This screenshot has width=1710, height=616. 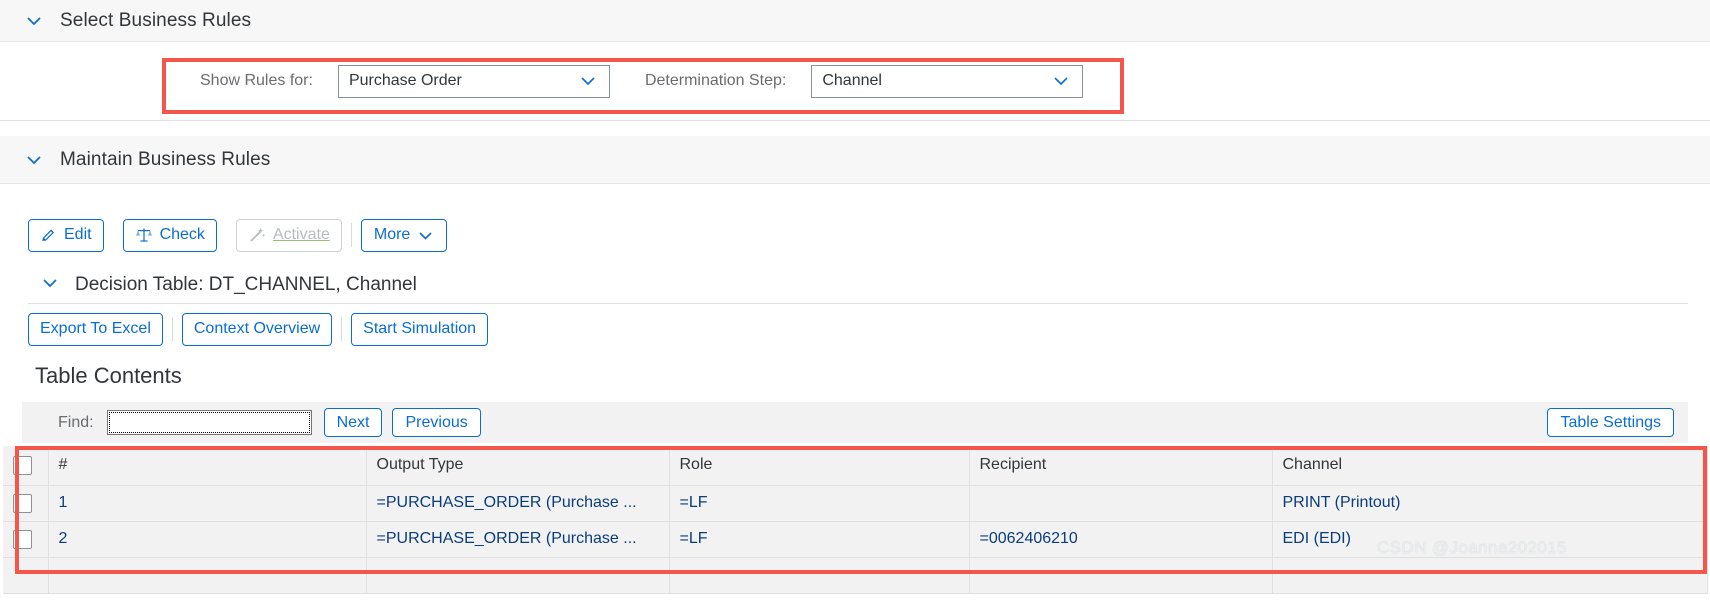 I want to click on table-settings-label: Table Settings, so click(x=1610, y=422).